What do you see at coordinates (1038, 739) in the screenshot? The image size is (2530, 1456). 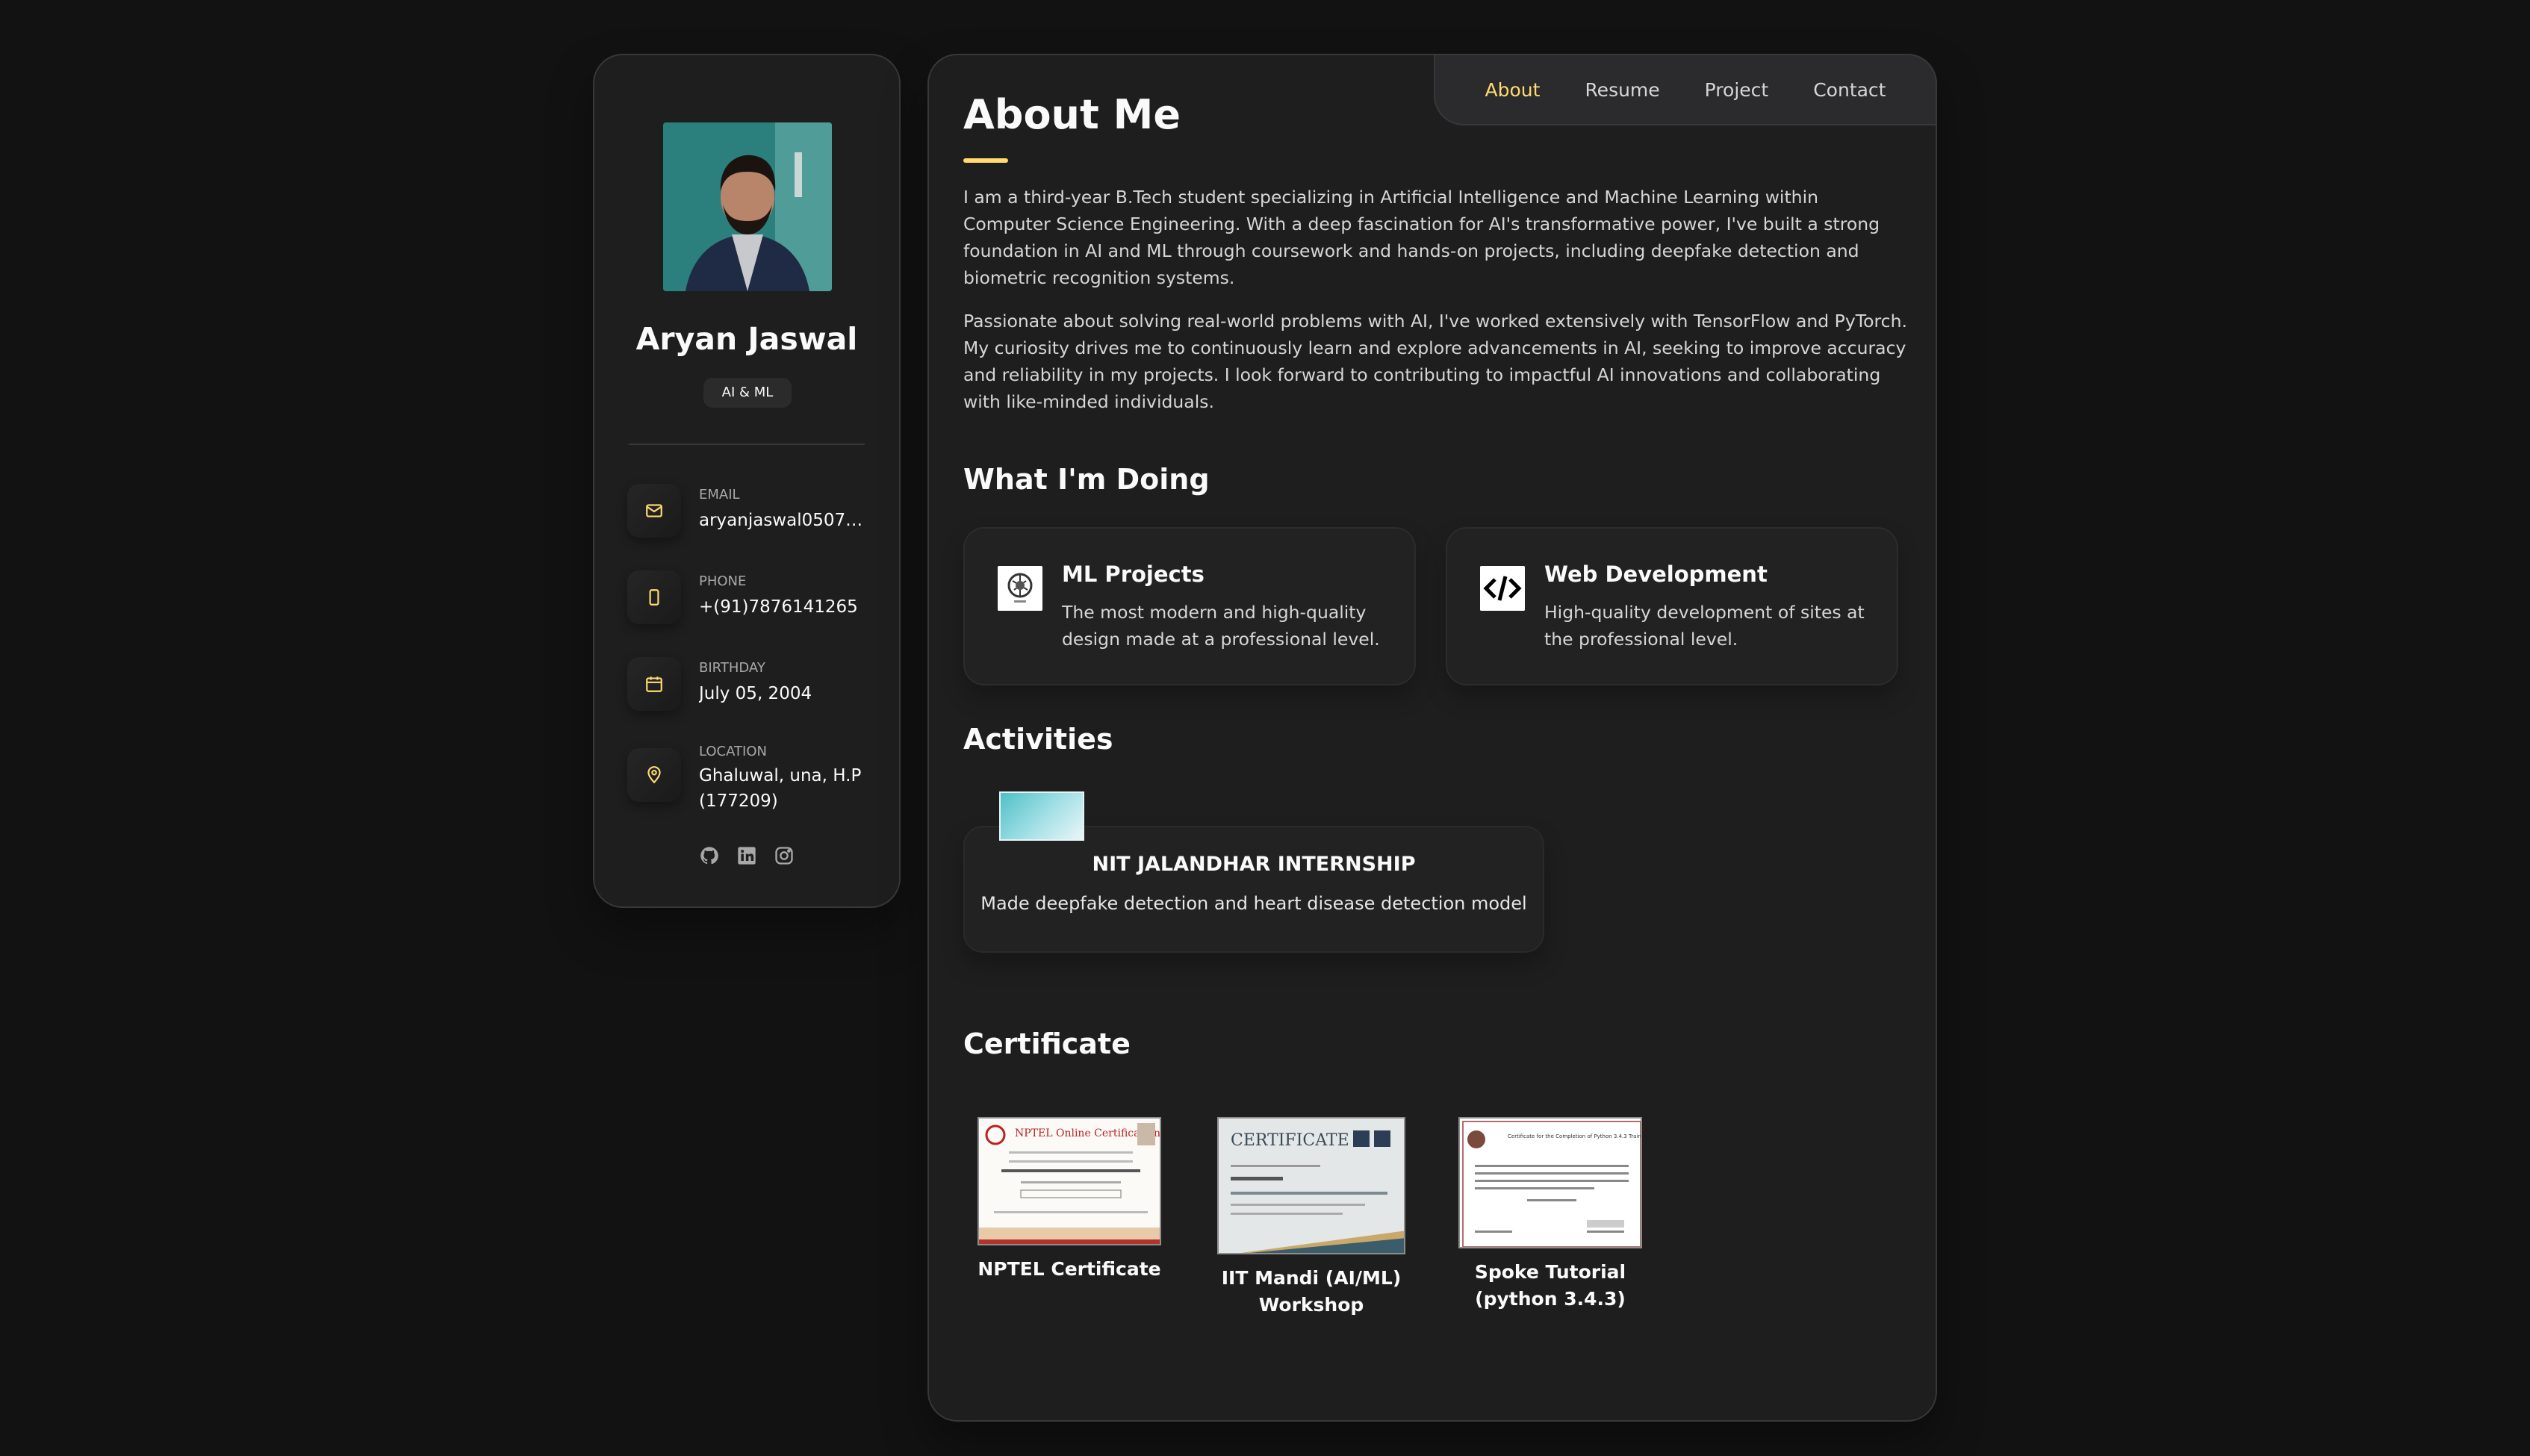 I see `section-title-activities: Activities` at bounding box center [1038, 739].